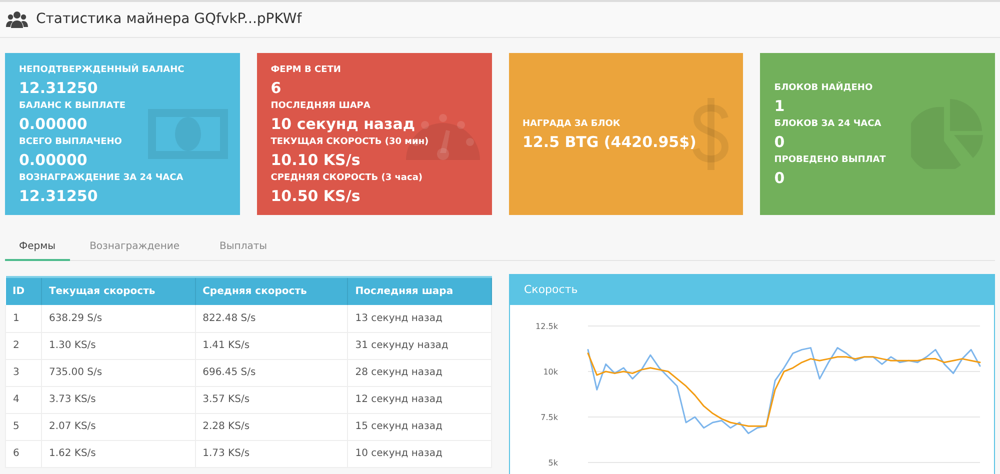 This screenshot has height=474, width=1000. I want to click on table-cell: 3, so click(24, 372).